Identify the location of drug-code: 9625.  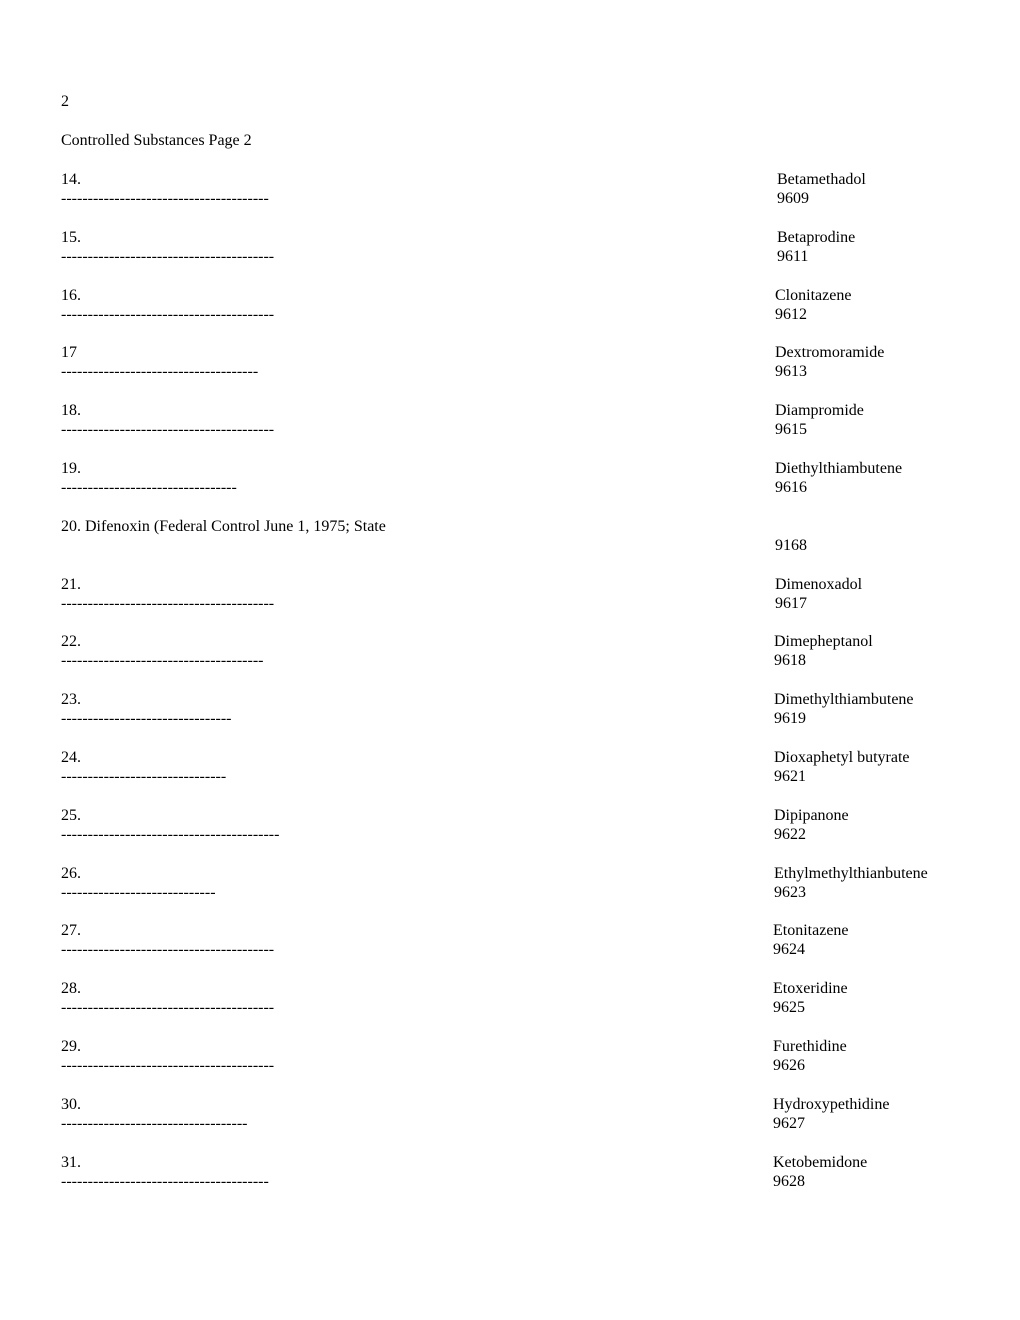
(789, 1007).